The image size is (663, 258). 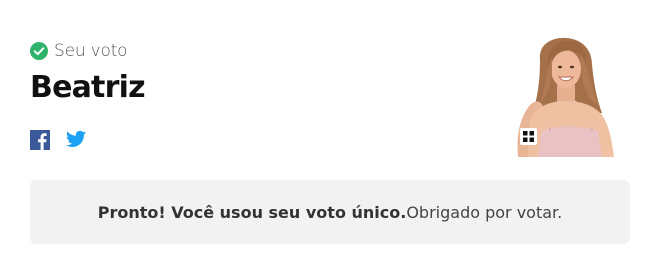 I want to click on check-circle-icon, so click(x=39, y=51).